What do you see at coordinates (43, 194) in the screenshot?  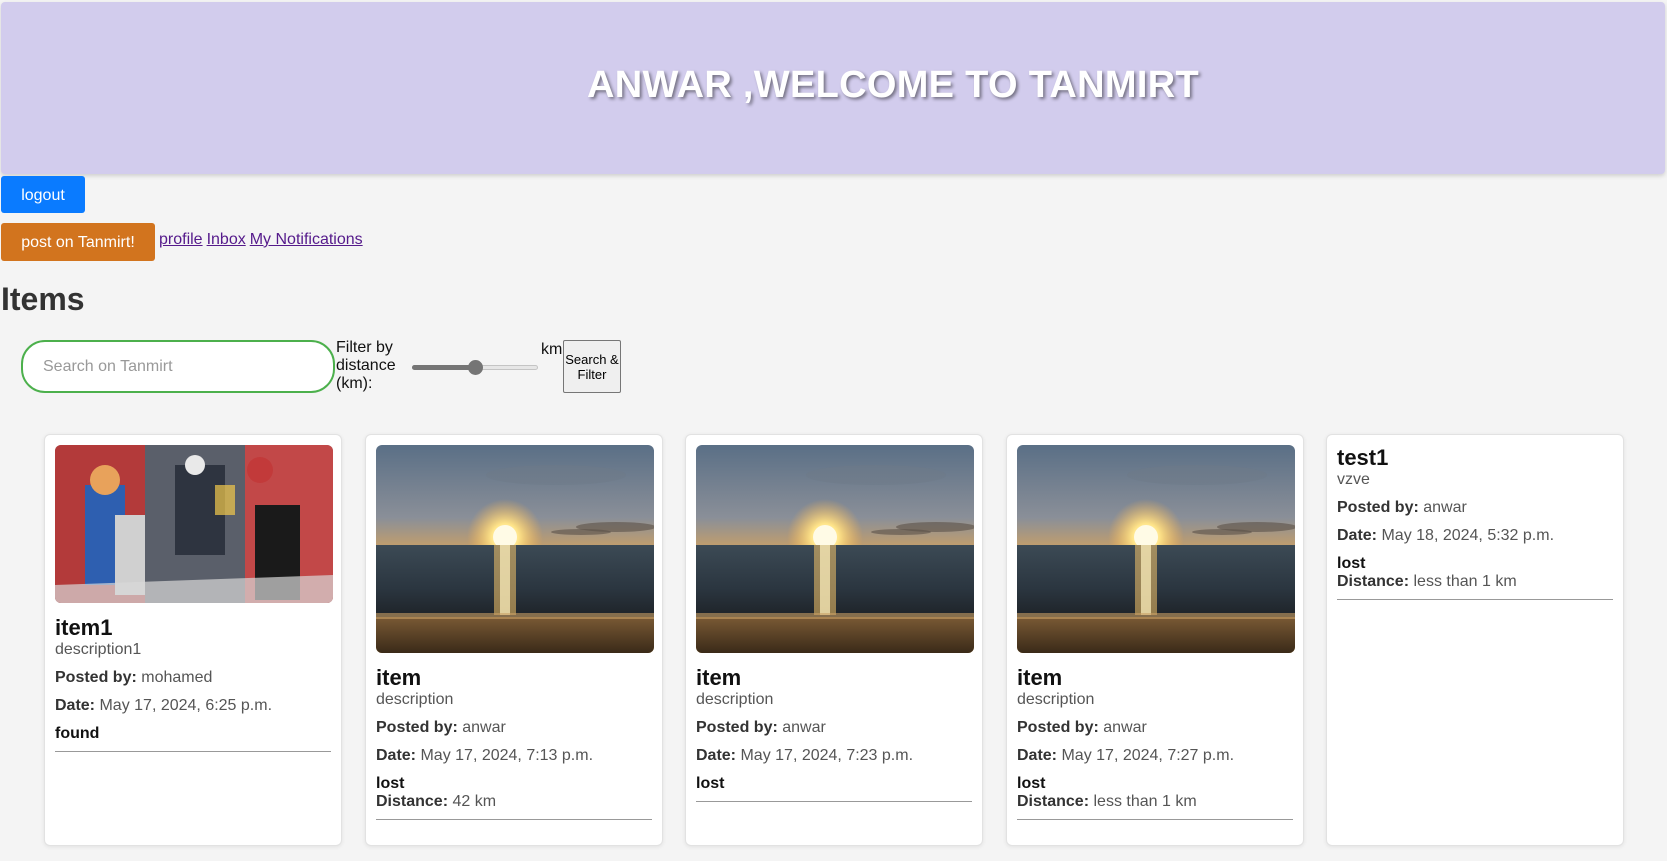 I see `logout-button: logout` at bounding box center [43, 194].